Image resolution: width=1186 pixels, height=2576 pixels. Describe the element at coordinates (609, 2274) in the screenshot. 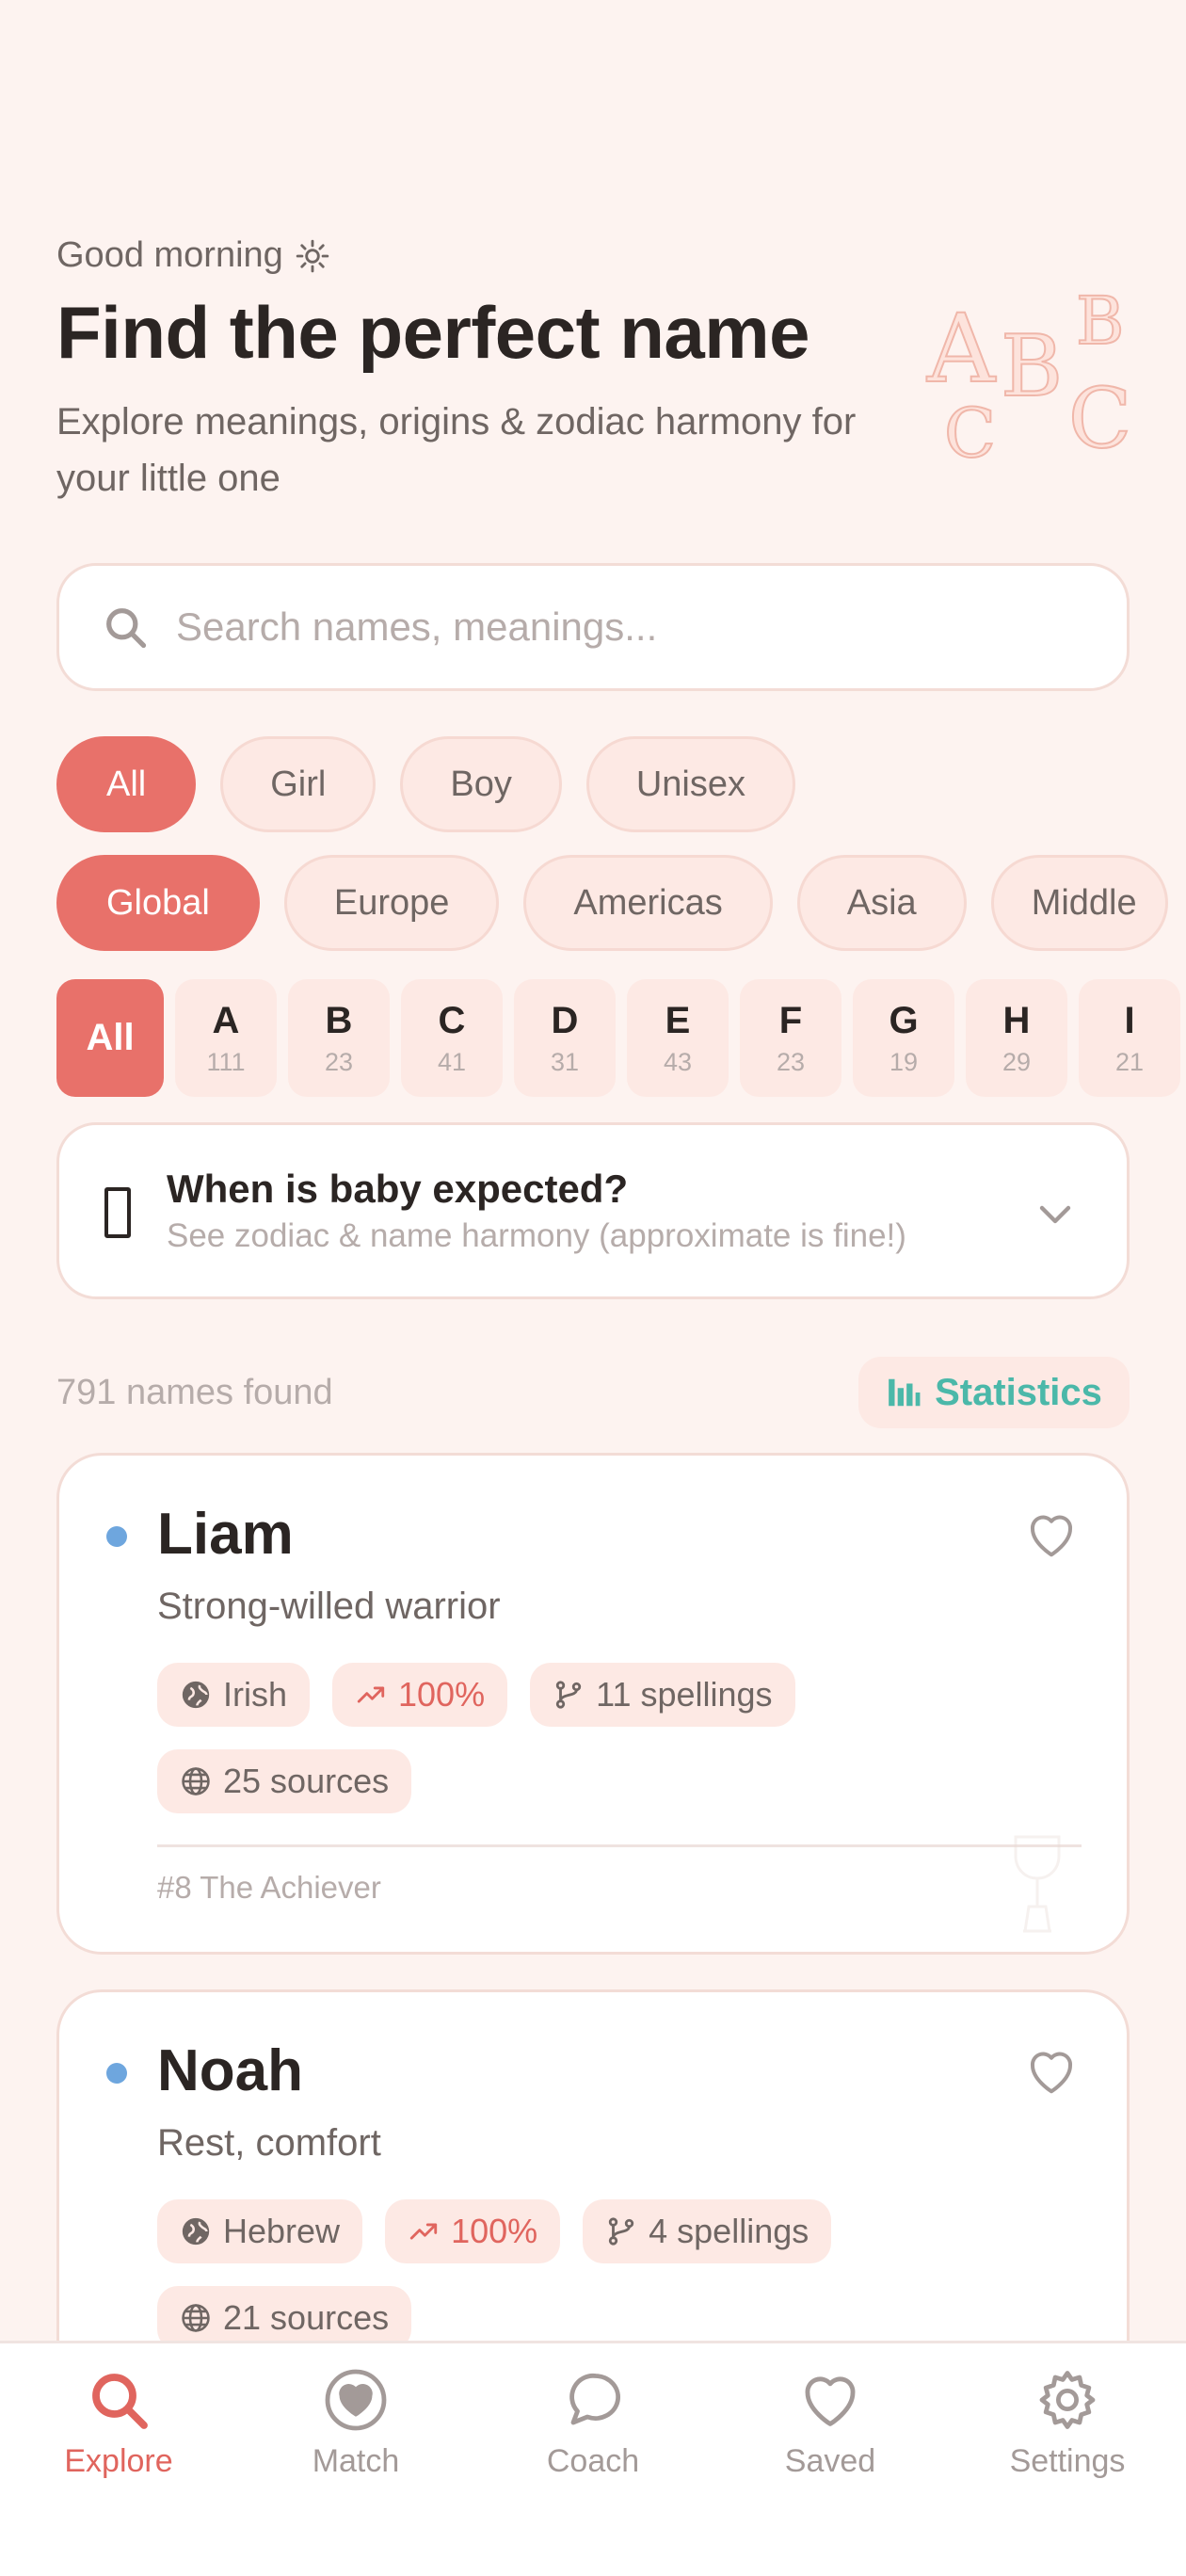

I see `name-tags: Hebrew 100% 4 spellings 21 sources` at that location.